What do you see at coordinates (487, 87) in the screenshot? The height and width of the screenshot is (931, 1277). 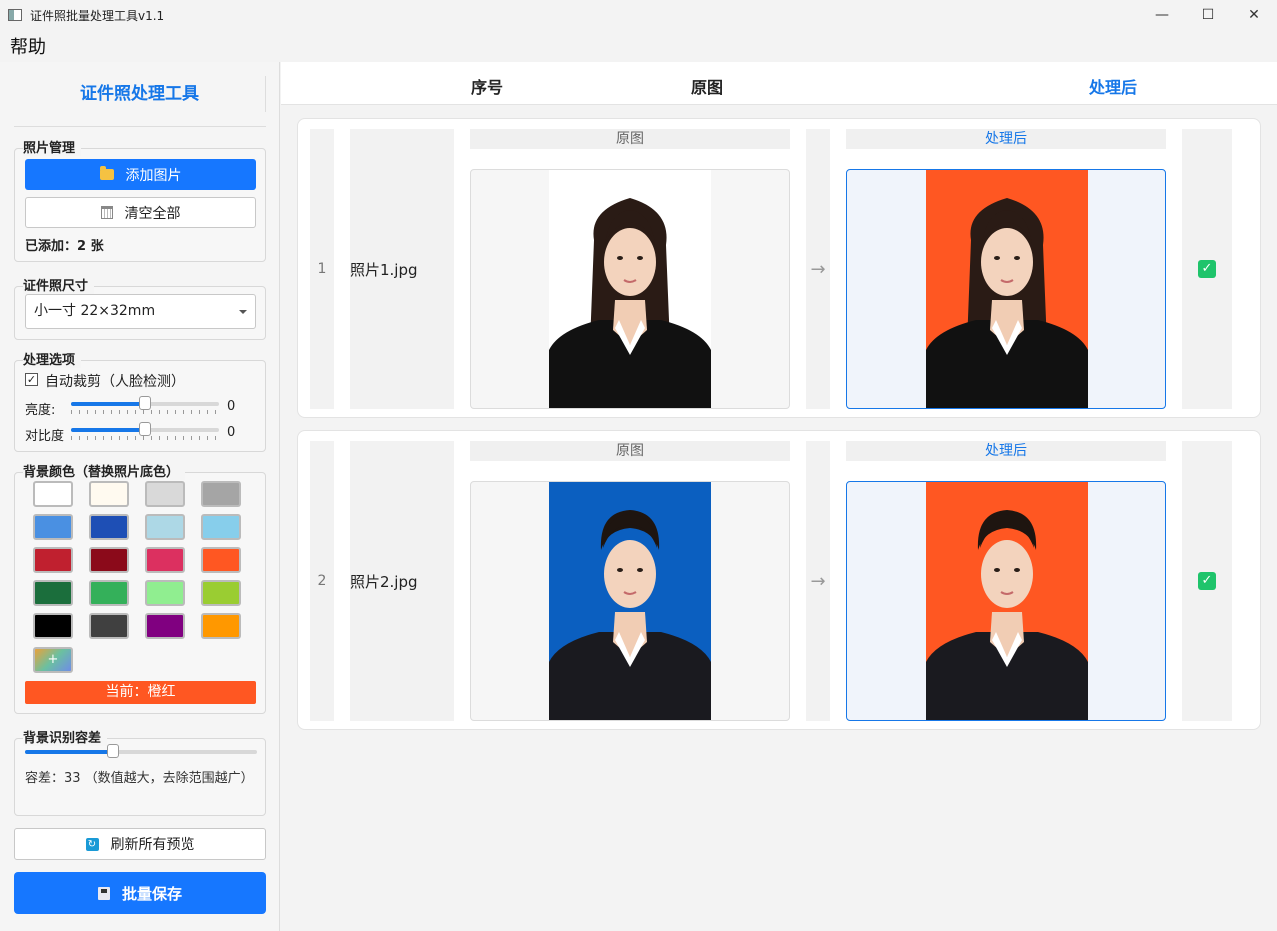 I see `header-index: 序号` at bounding box center [487, 87].